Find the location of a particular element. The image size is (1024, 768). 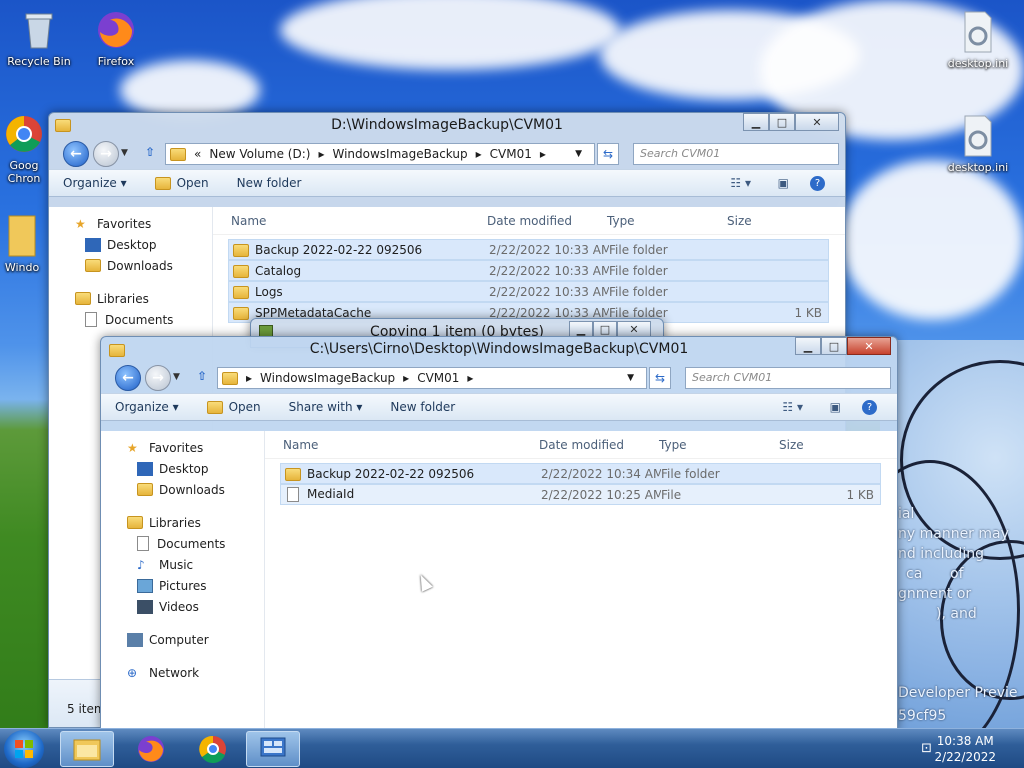

address-bar: ▸ WindowsImageBackup ▸ CVM01 ▸ ▼ is located at coordinates (432, 378).